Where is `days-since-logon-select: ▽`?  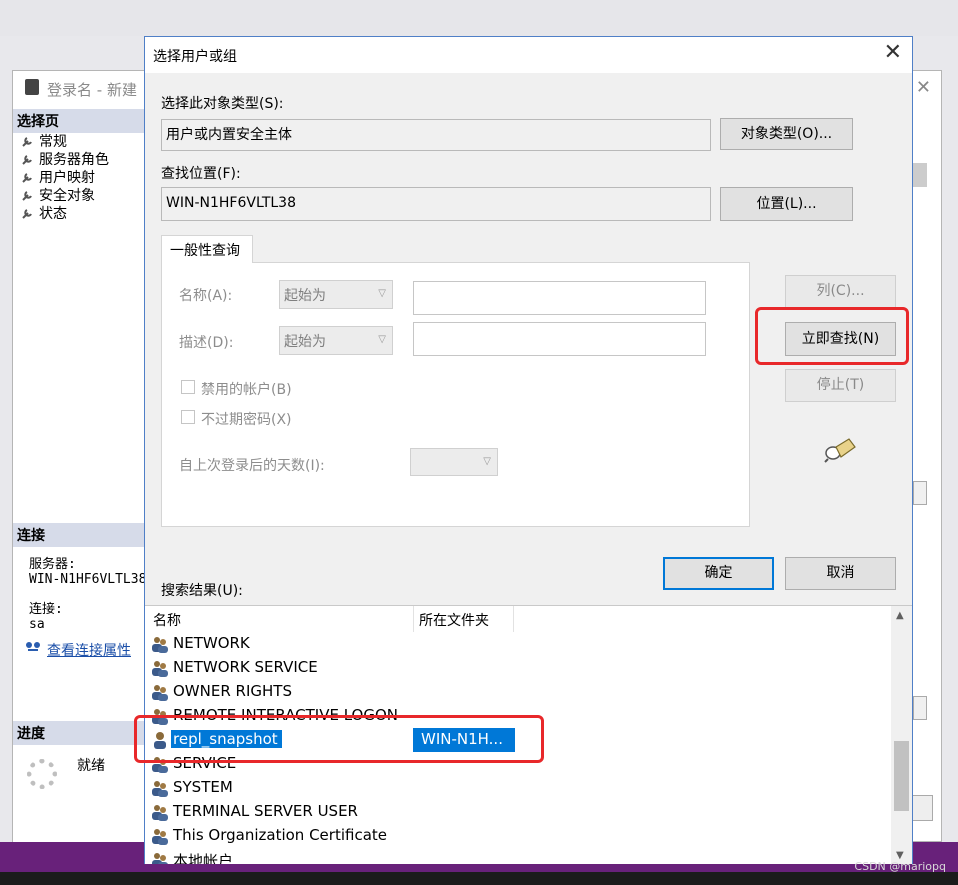 days-since-logon-select: ▽ is located at coordinates (454, 462).